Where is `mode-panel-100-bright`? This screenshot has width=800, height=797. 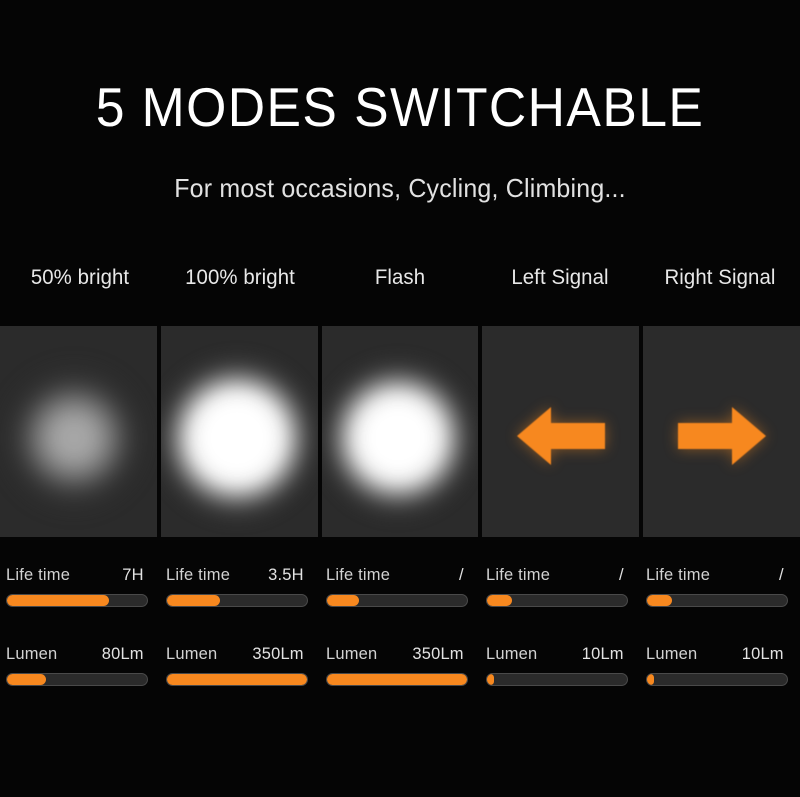
mode-panel-100-bright is located at coordinates (239, 431).